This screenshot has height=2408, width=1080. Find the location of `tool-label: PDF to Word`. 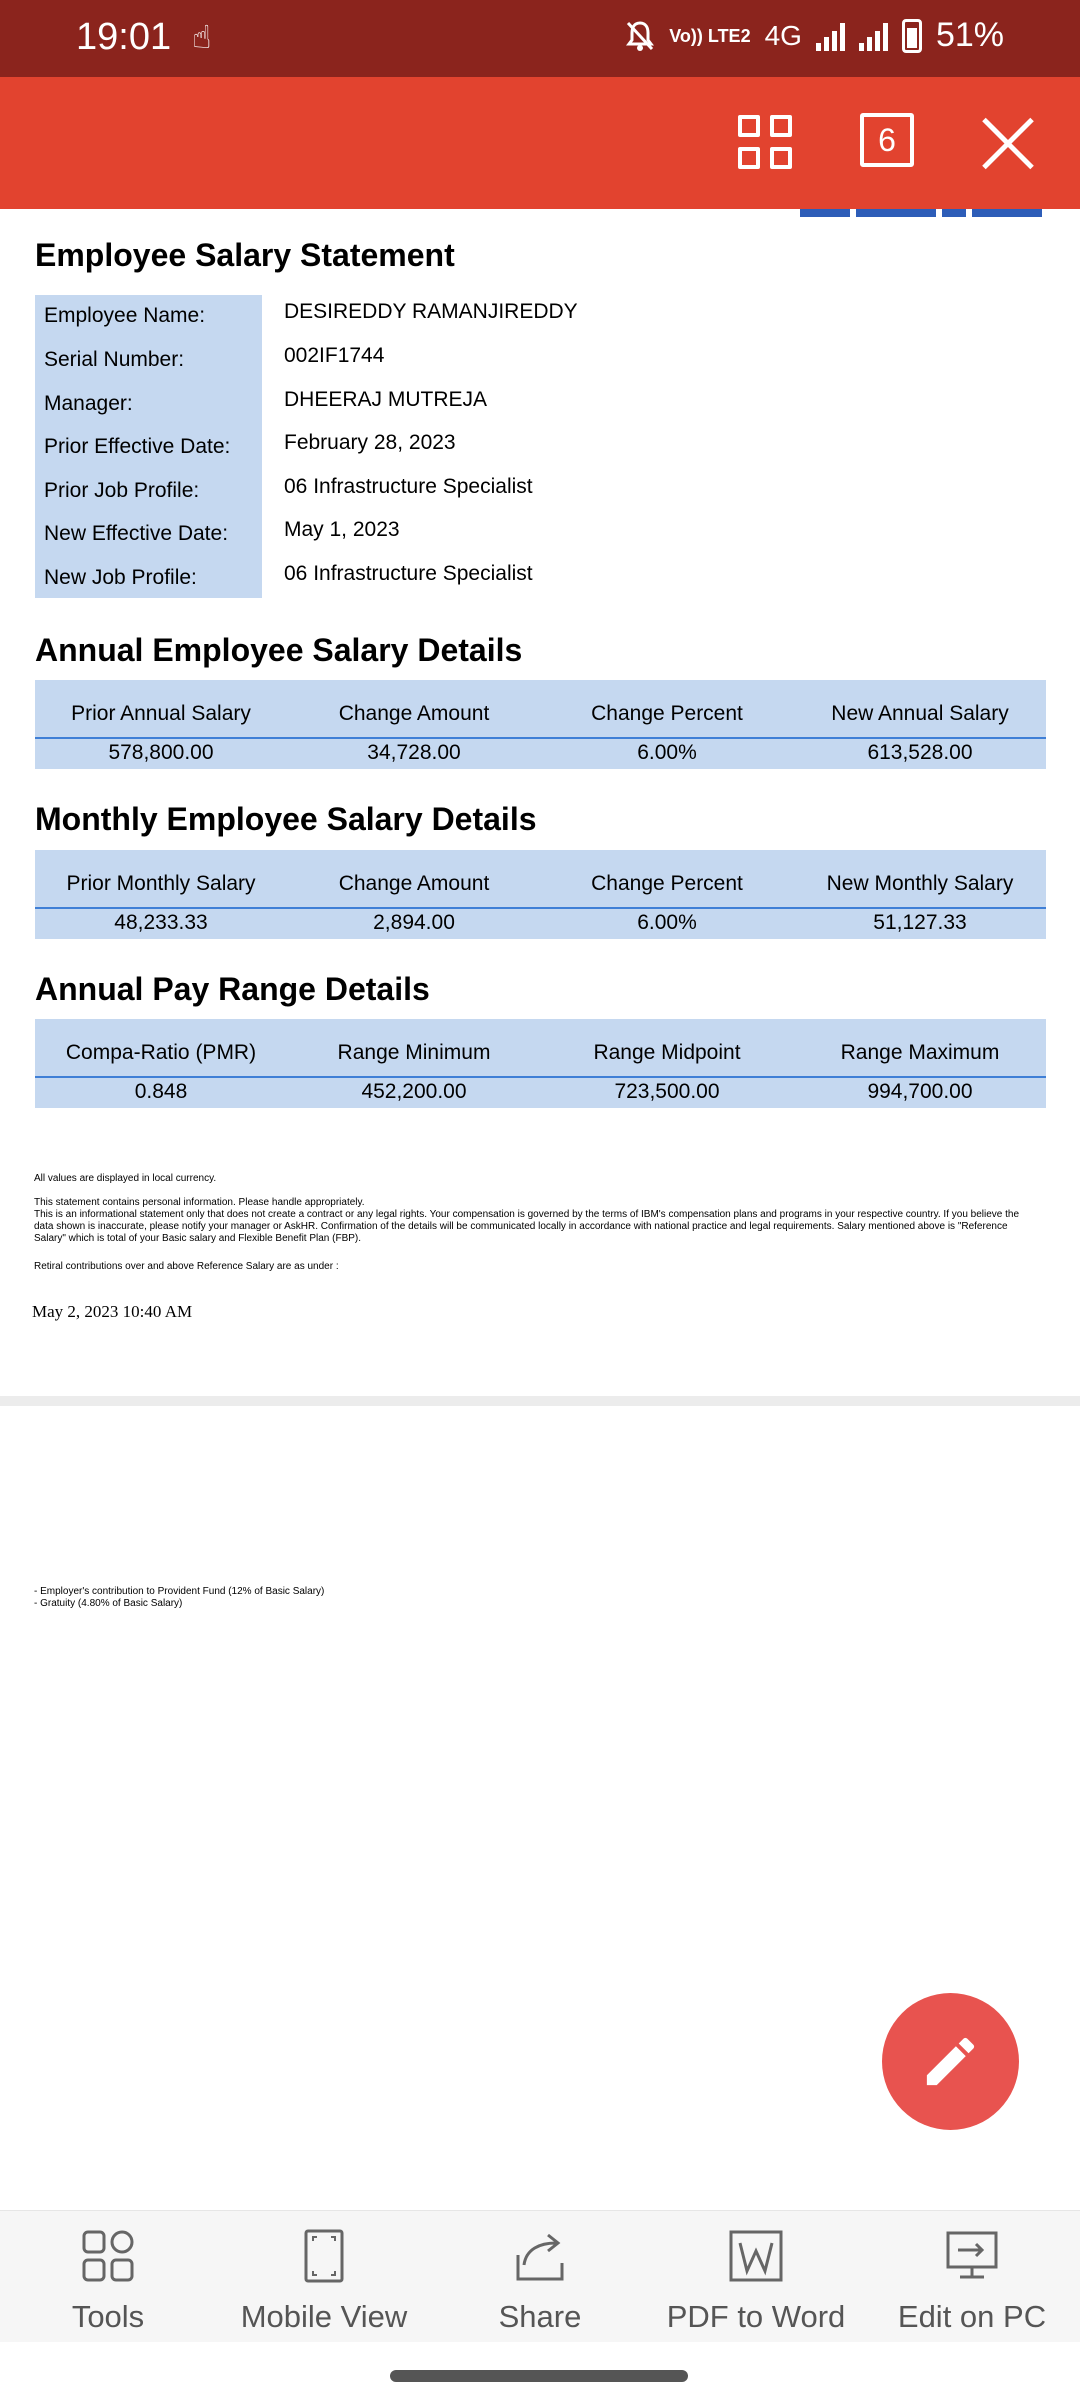

tool-label: PDF to Word is located at coordinates (756, 2316).